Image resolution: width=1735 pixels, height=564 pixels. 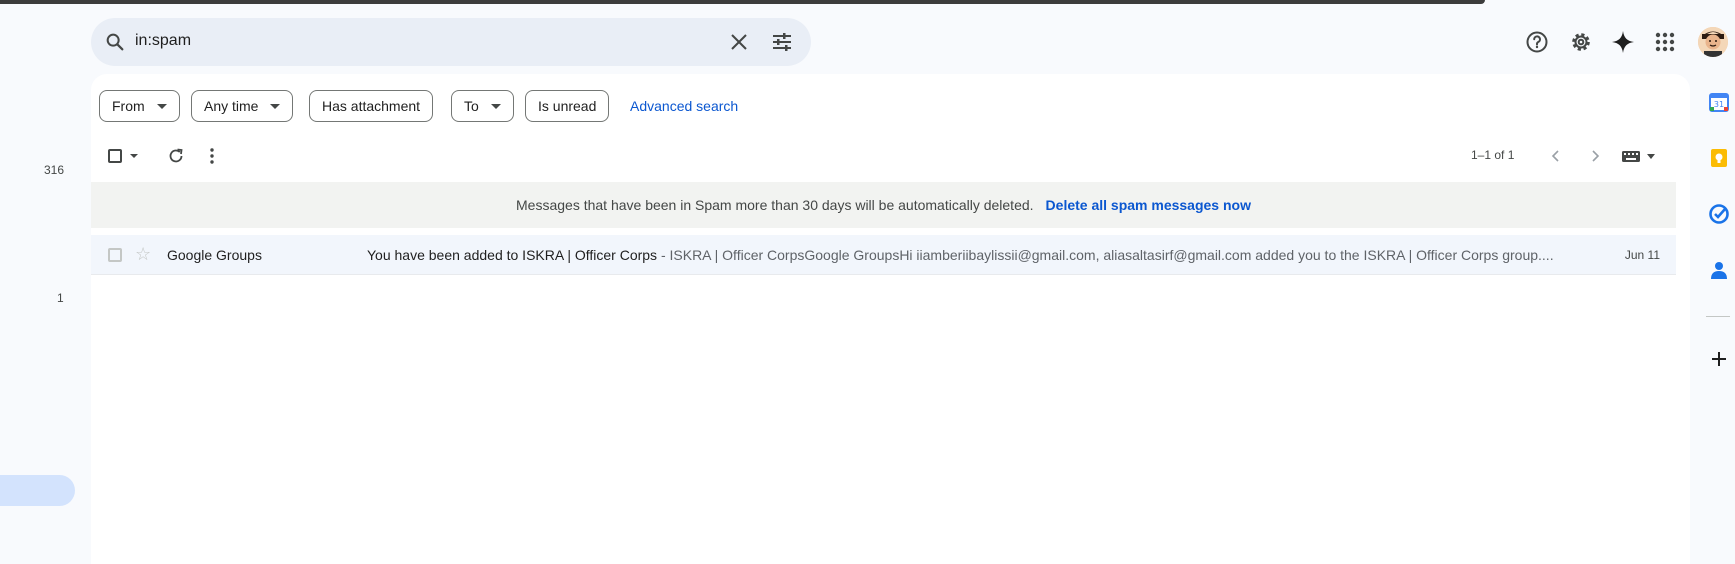 I want to click on email-sender: Google Groups, so click(x=214, y=255).